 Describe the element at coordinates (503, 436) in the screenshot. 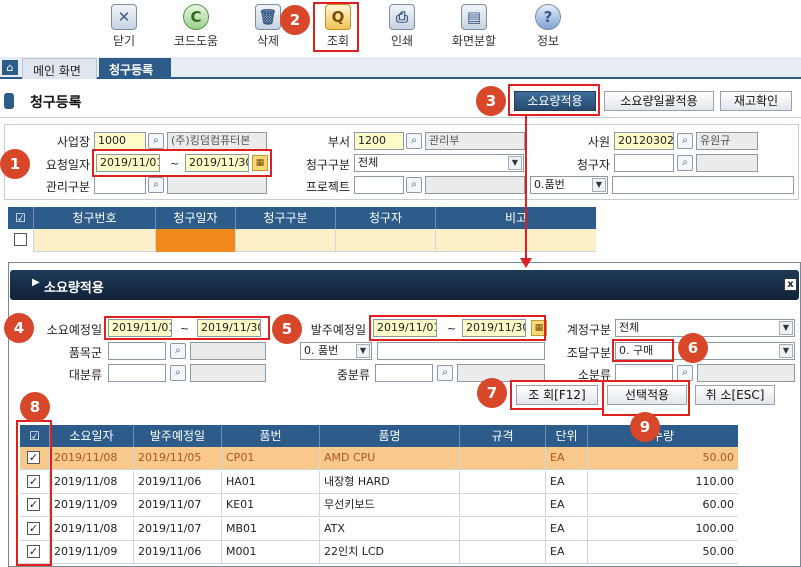

I see `col-spec: 규격` at that location.